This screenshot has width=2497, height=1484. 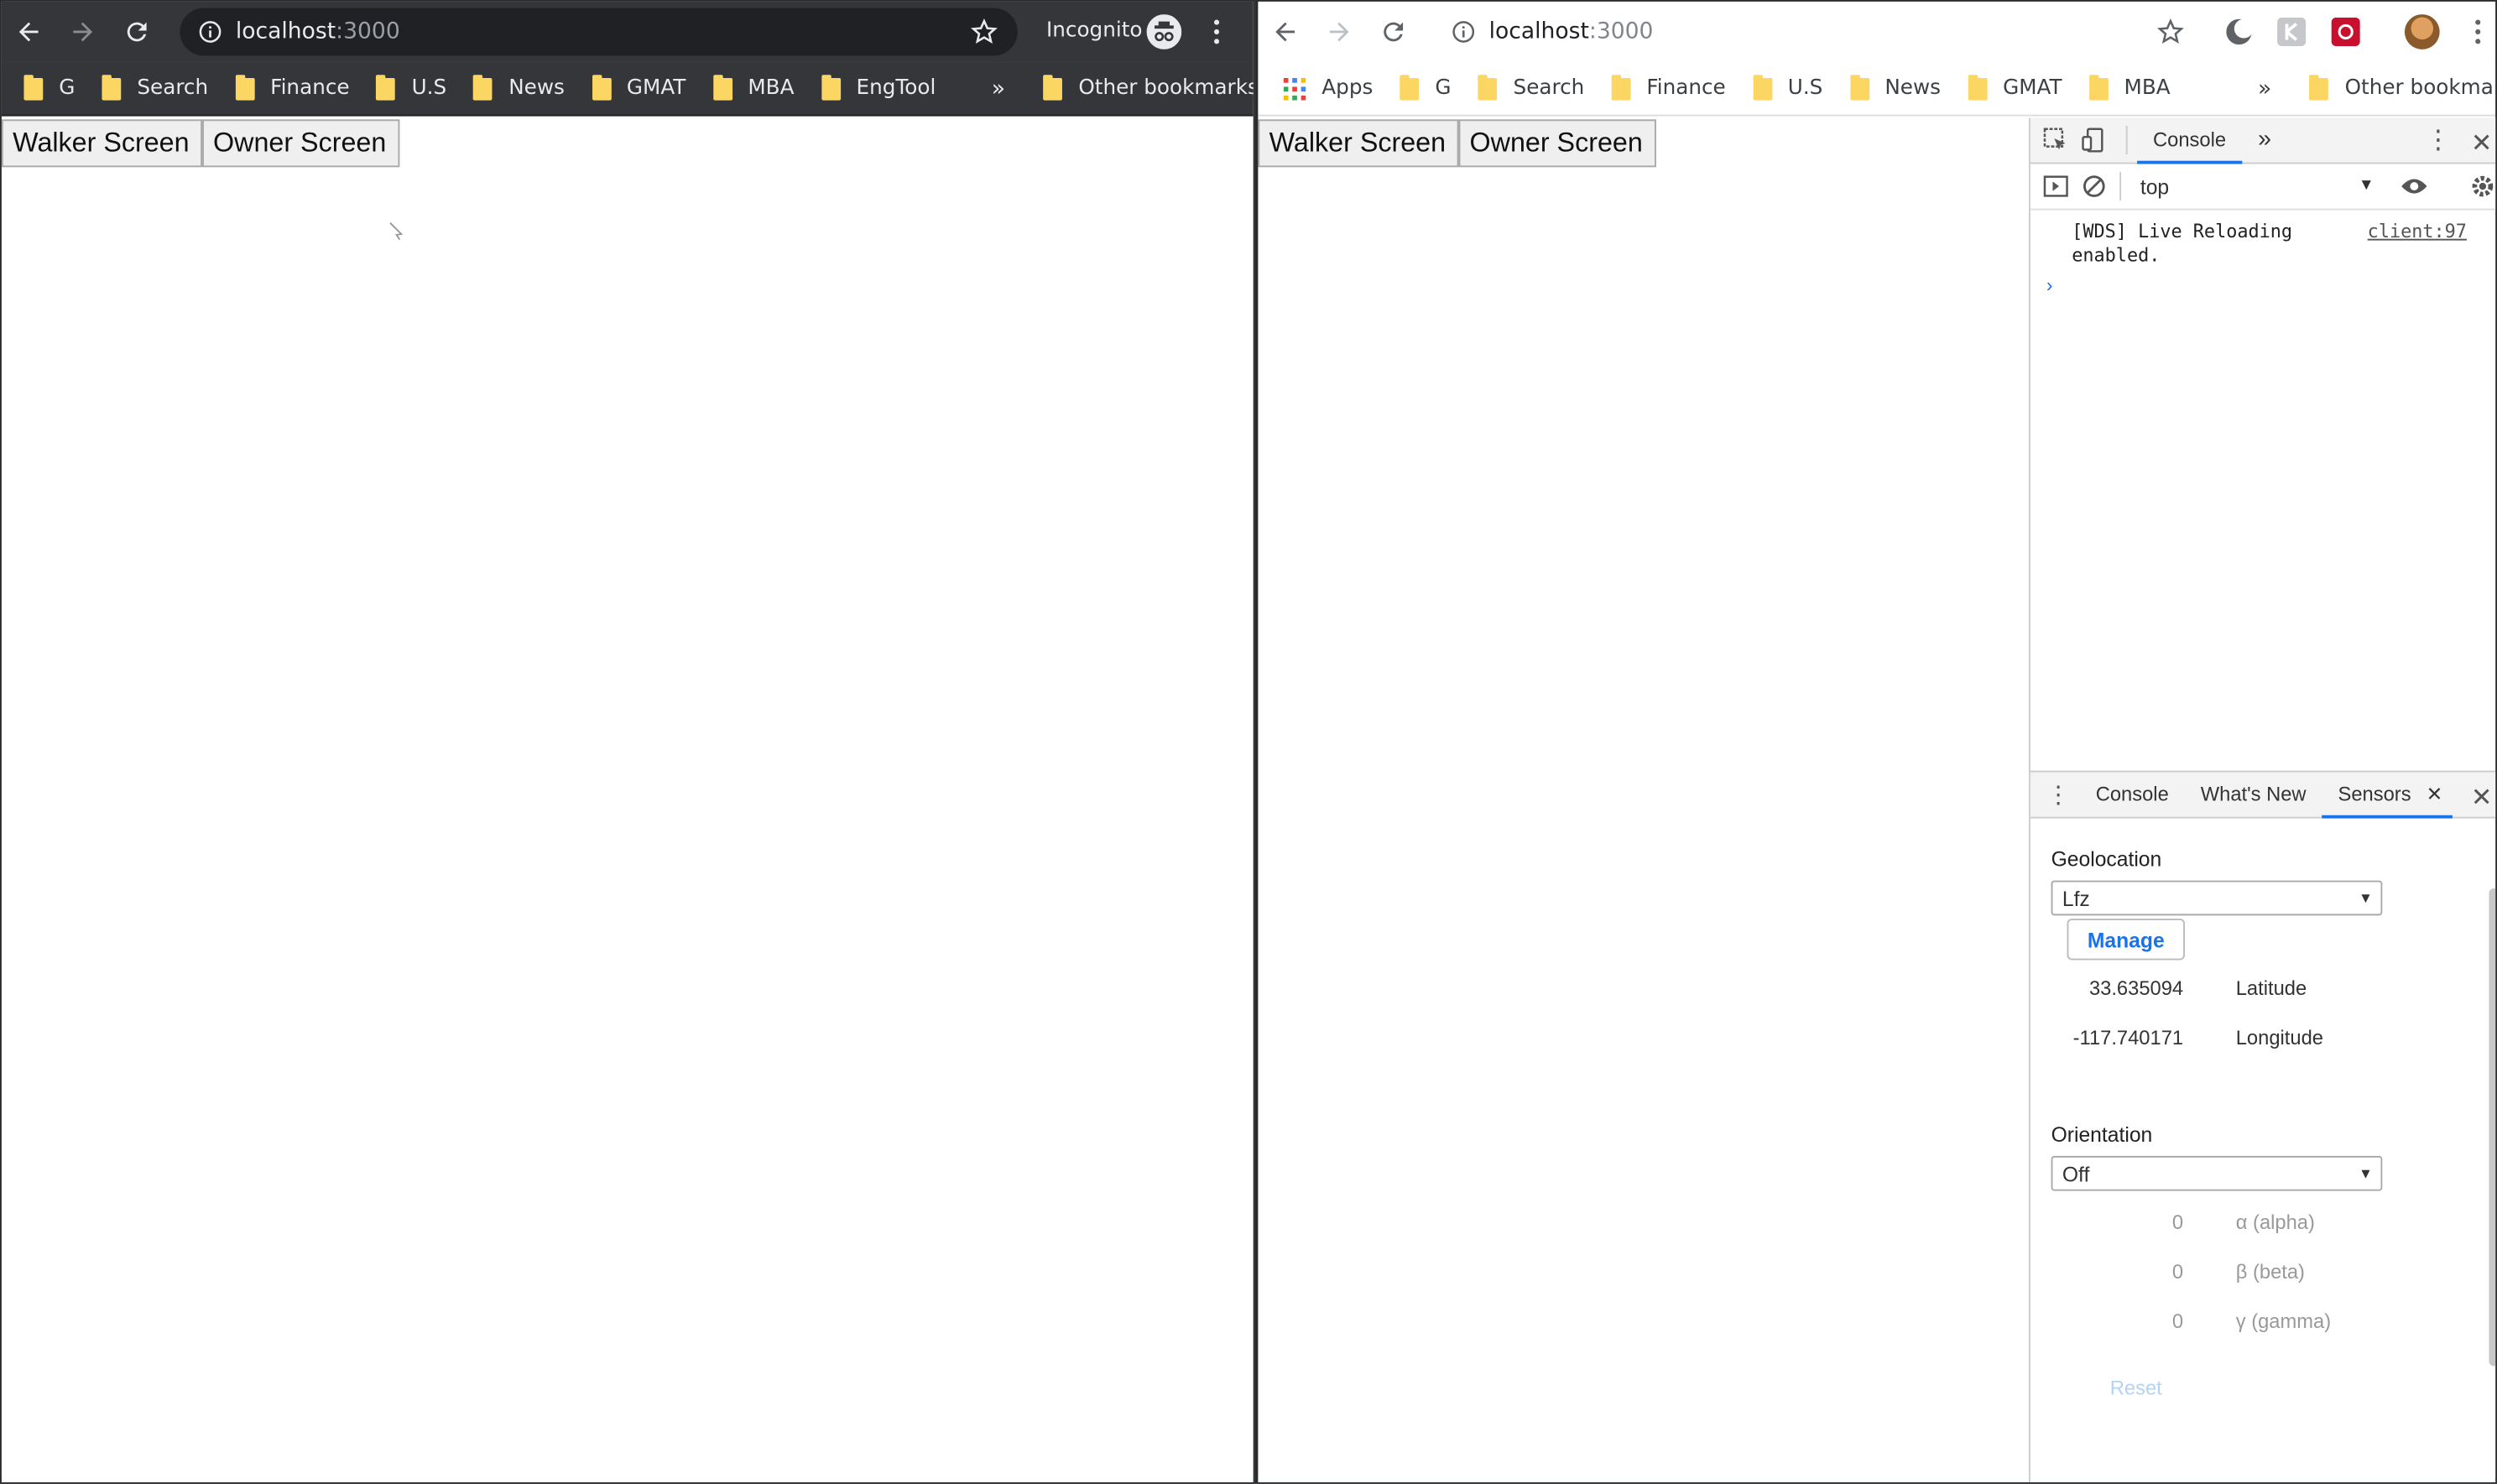 I want to click on bookmark-label: News, so click(x=536, y=88).